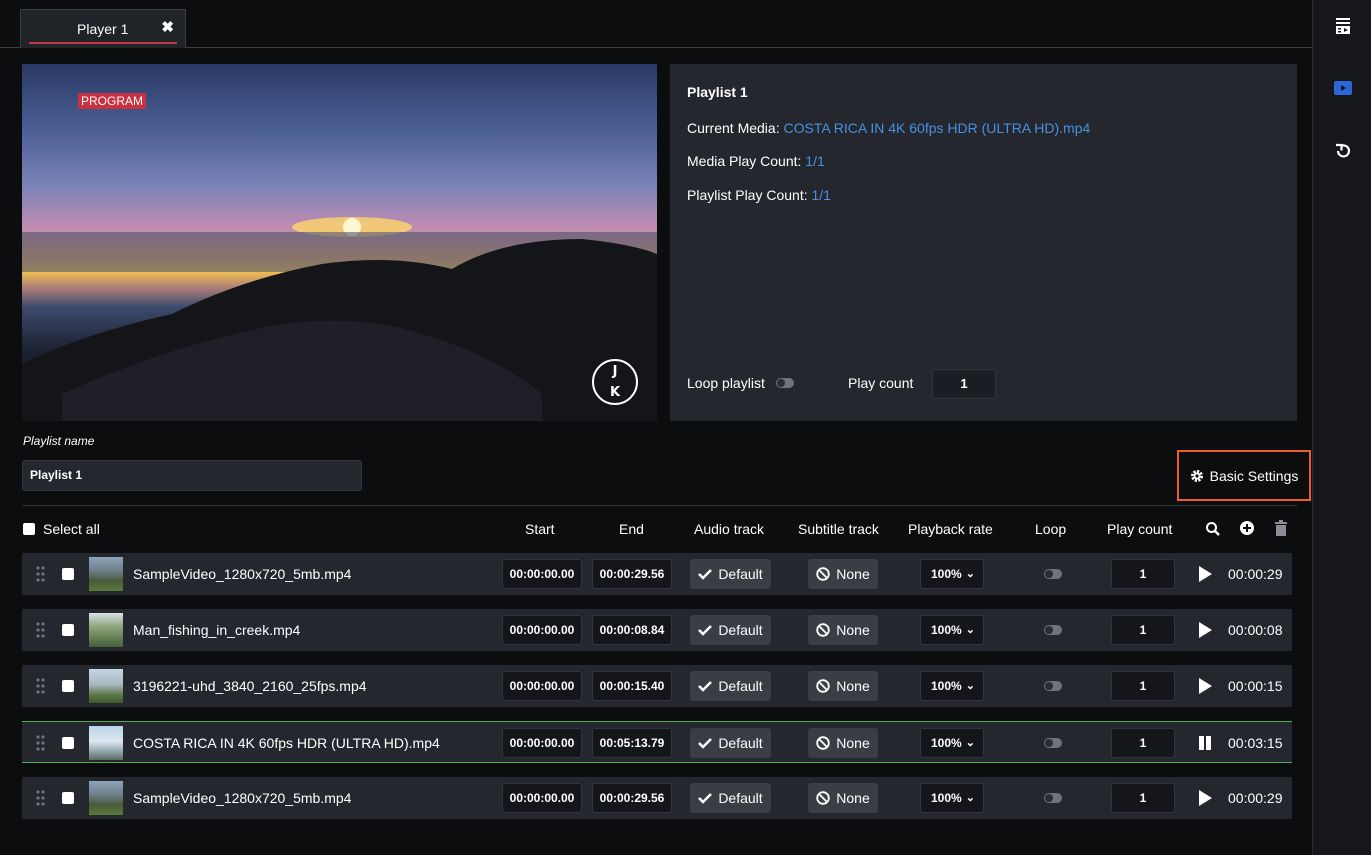 This screenshot has height=855, width=1371. Describe the element at coordinates (1255, 686) in the screenshot. I see `media-duration: 00:00:15` at that location.